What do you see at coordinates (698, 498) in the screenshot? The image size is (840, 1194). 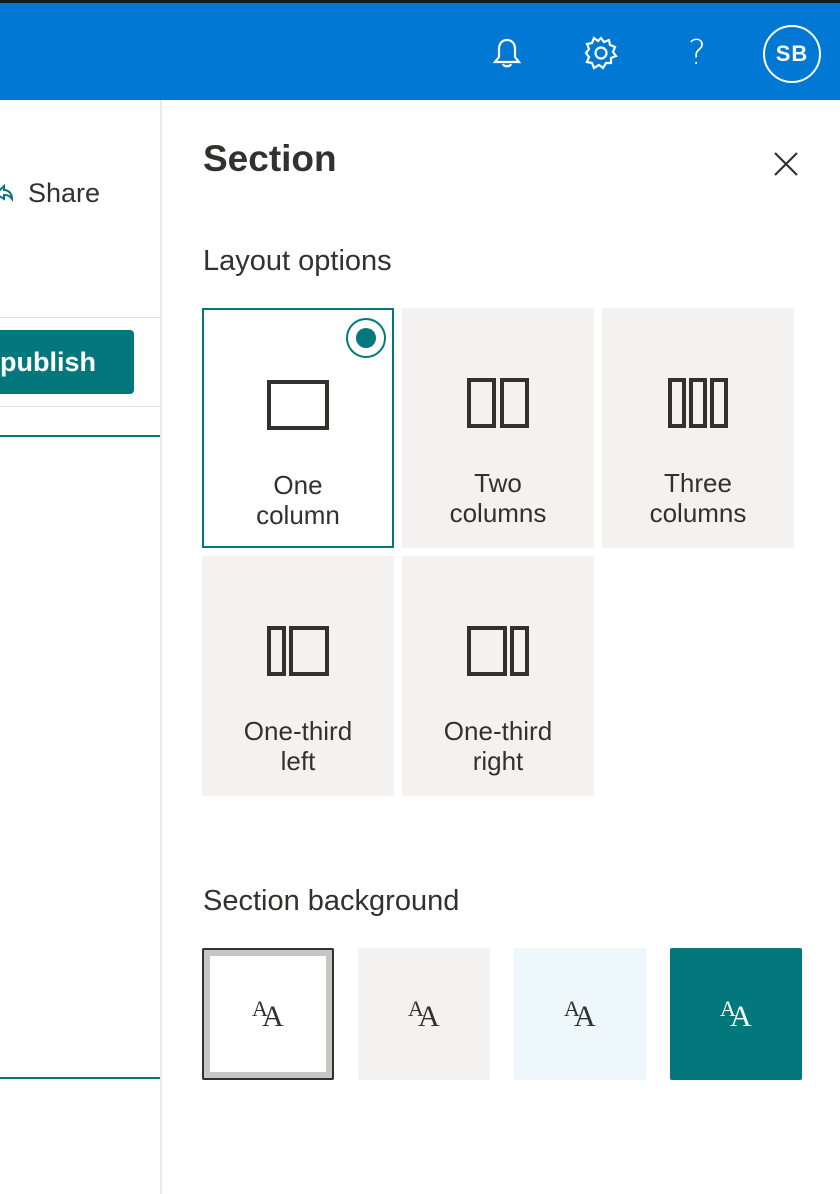 I see `layout-label: Three columns` at bounding box center [698, 498].